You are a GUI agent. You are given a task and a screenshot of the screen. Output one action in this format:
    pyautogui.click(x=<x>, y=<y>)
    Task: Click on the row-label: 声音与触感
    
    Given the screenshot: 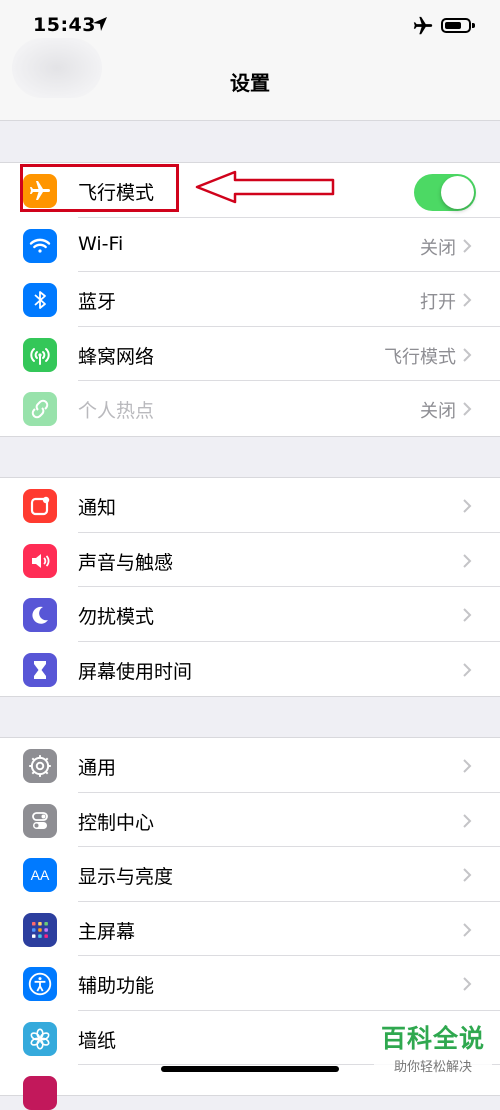 What is the action you would take?
    pyautogui.click(x=126, y=562)
    